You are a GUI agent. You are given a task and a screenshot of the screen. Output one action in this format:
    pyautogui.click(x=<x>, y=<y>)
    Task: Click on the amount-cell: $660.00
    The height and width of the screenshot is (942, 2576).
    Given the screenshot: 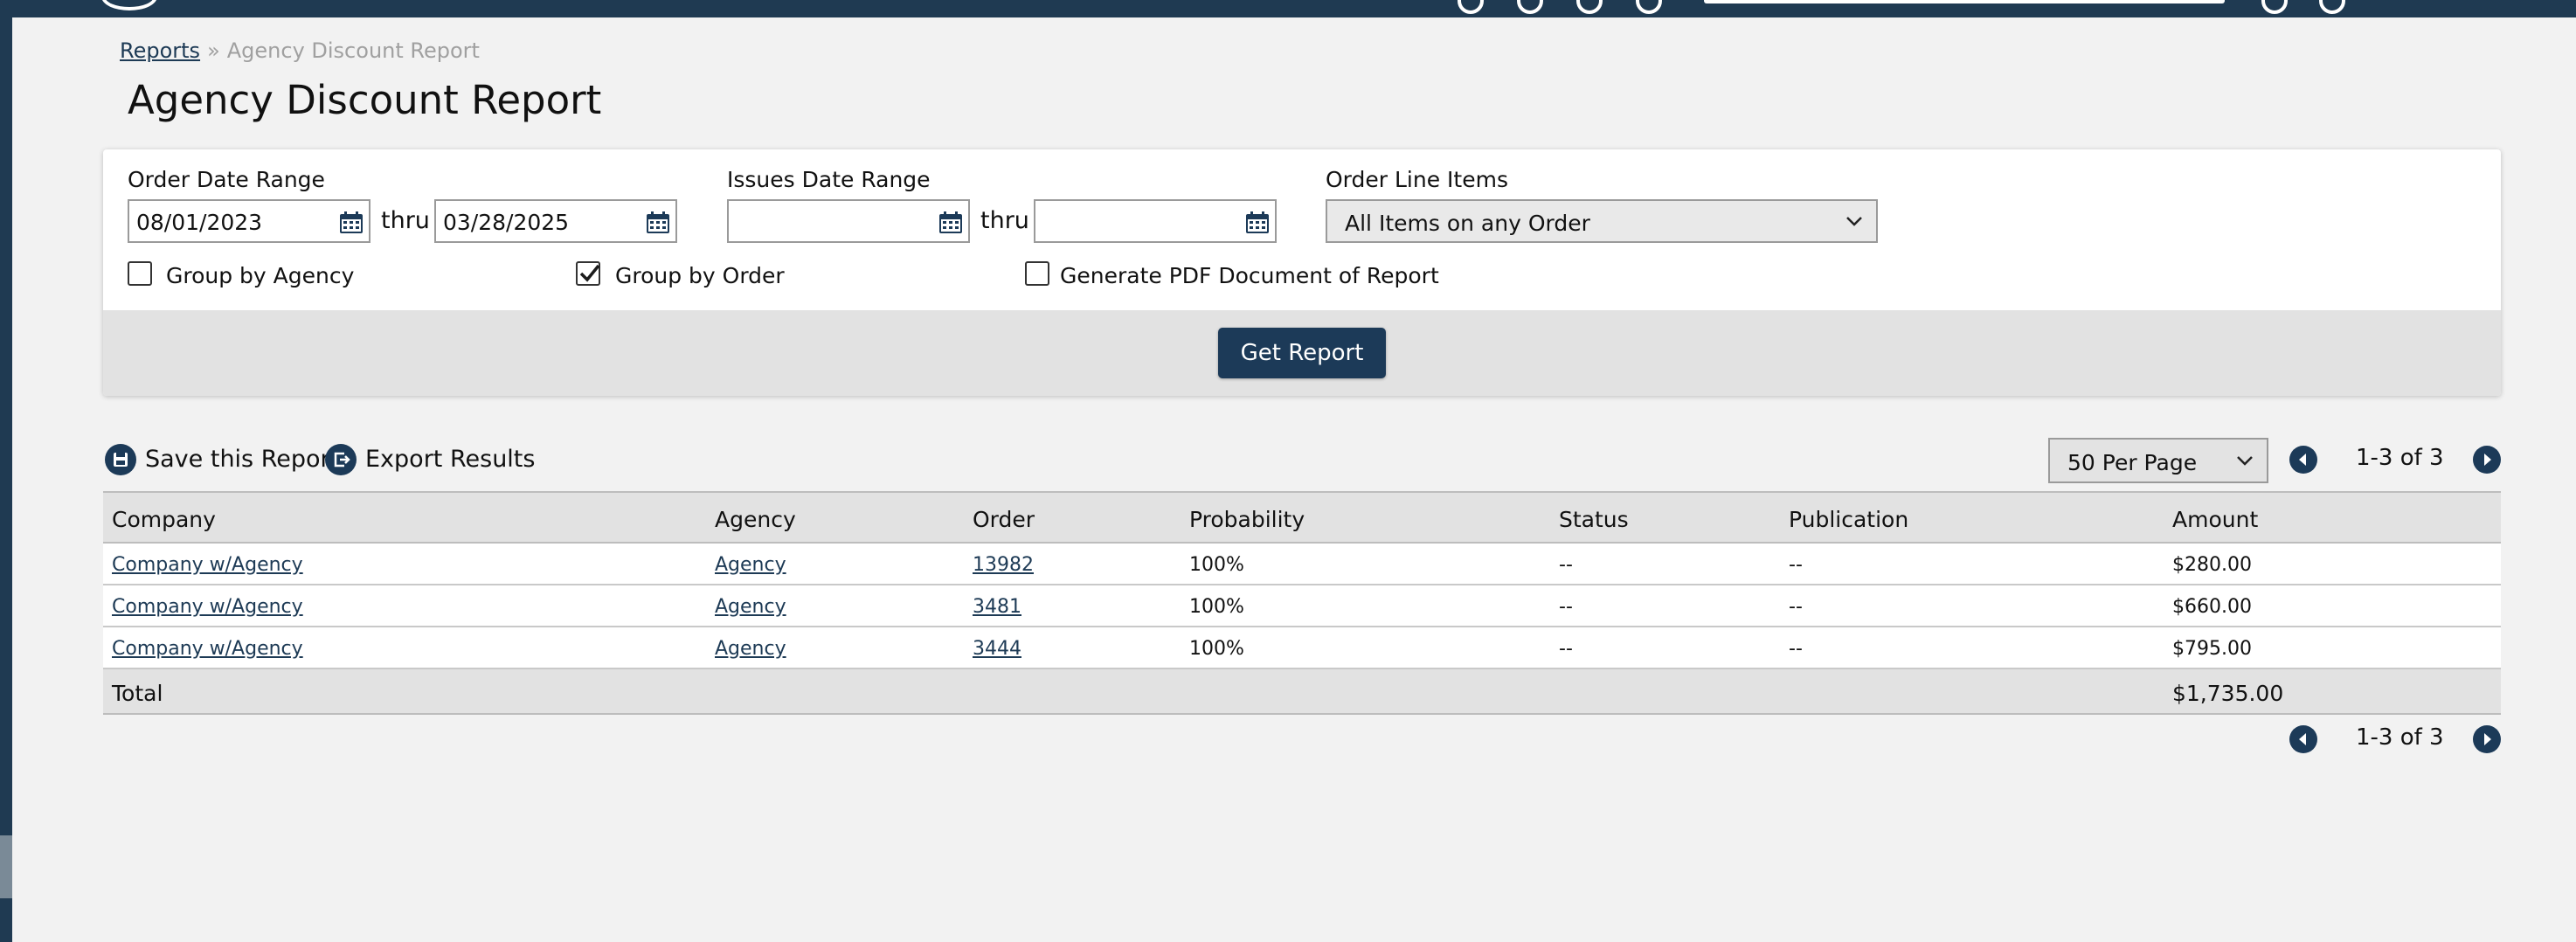 What is the action you would take?
    pyautogui.click(x=2212, y=607)
    